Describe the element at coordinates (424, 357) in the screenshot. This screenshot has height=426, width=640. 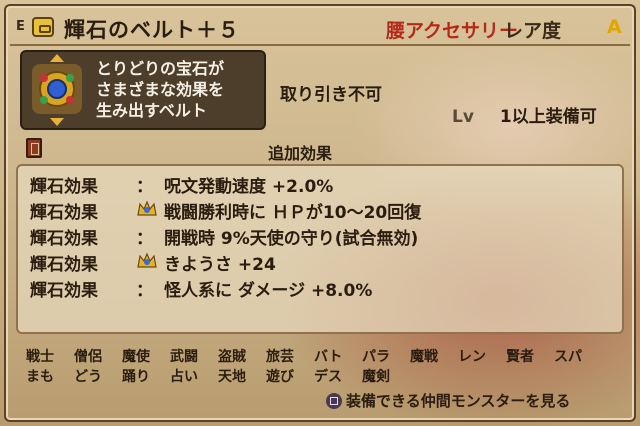
I see `vocation-magic-warrior: 魔戦` at that location.